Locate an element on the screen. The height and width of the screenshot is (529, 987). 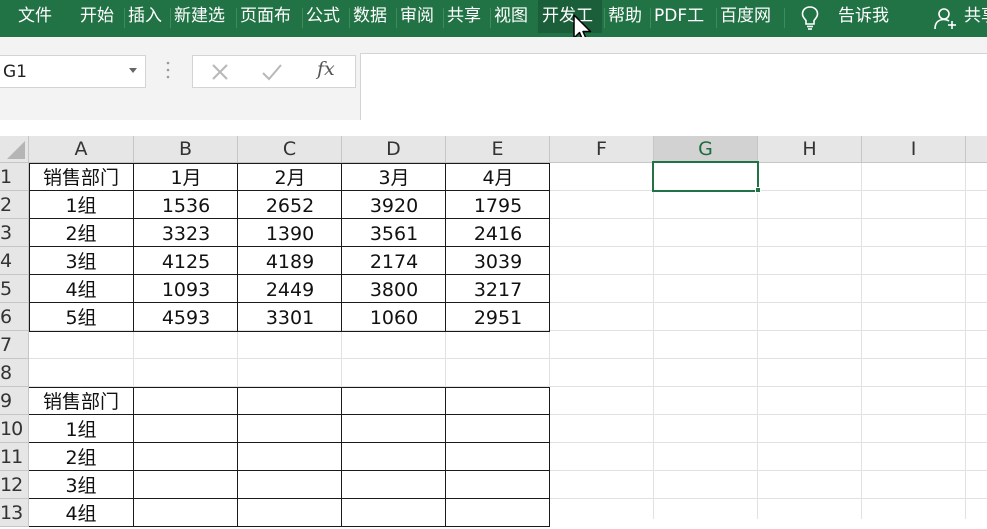
row-header-9: 9 is located at coordinates (14, 401).